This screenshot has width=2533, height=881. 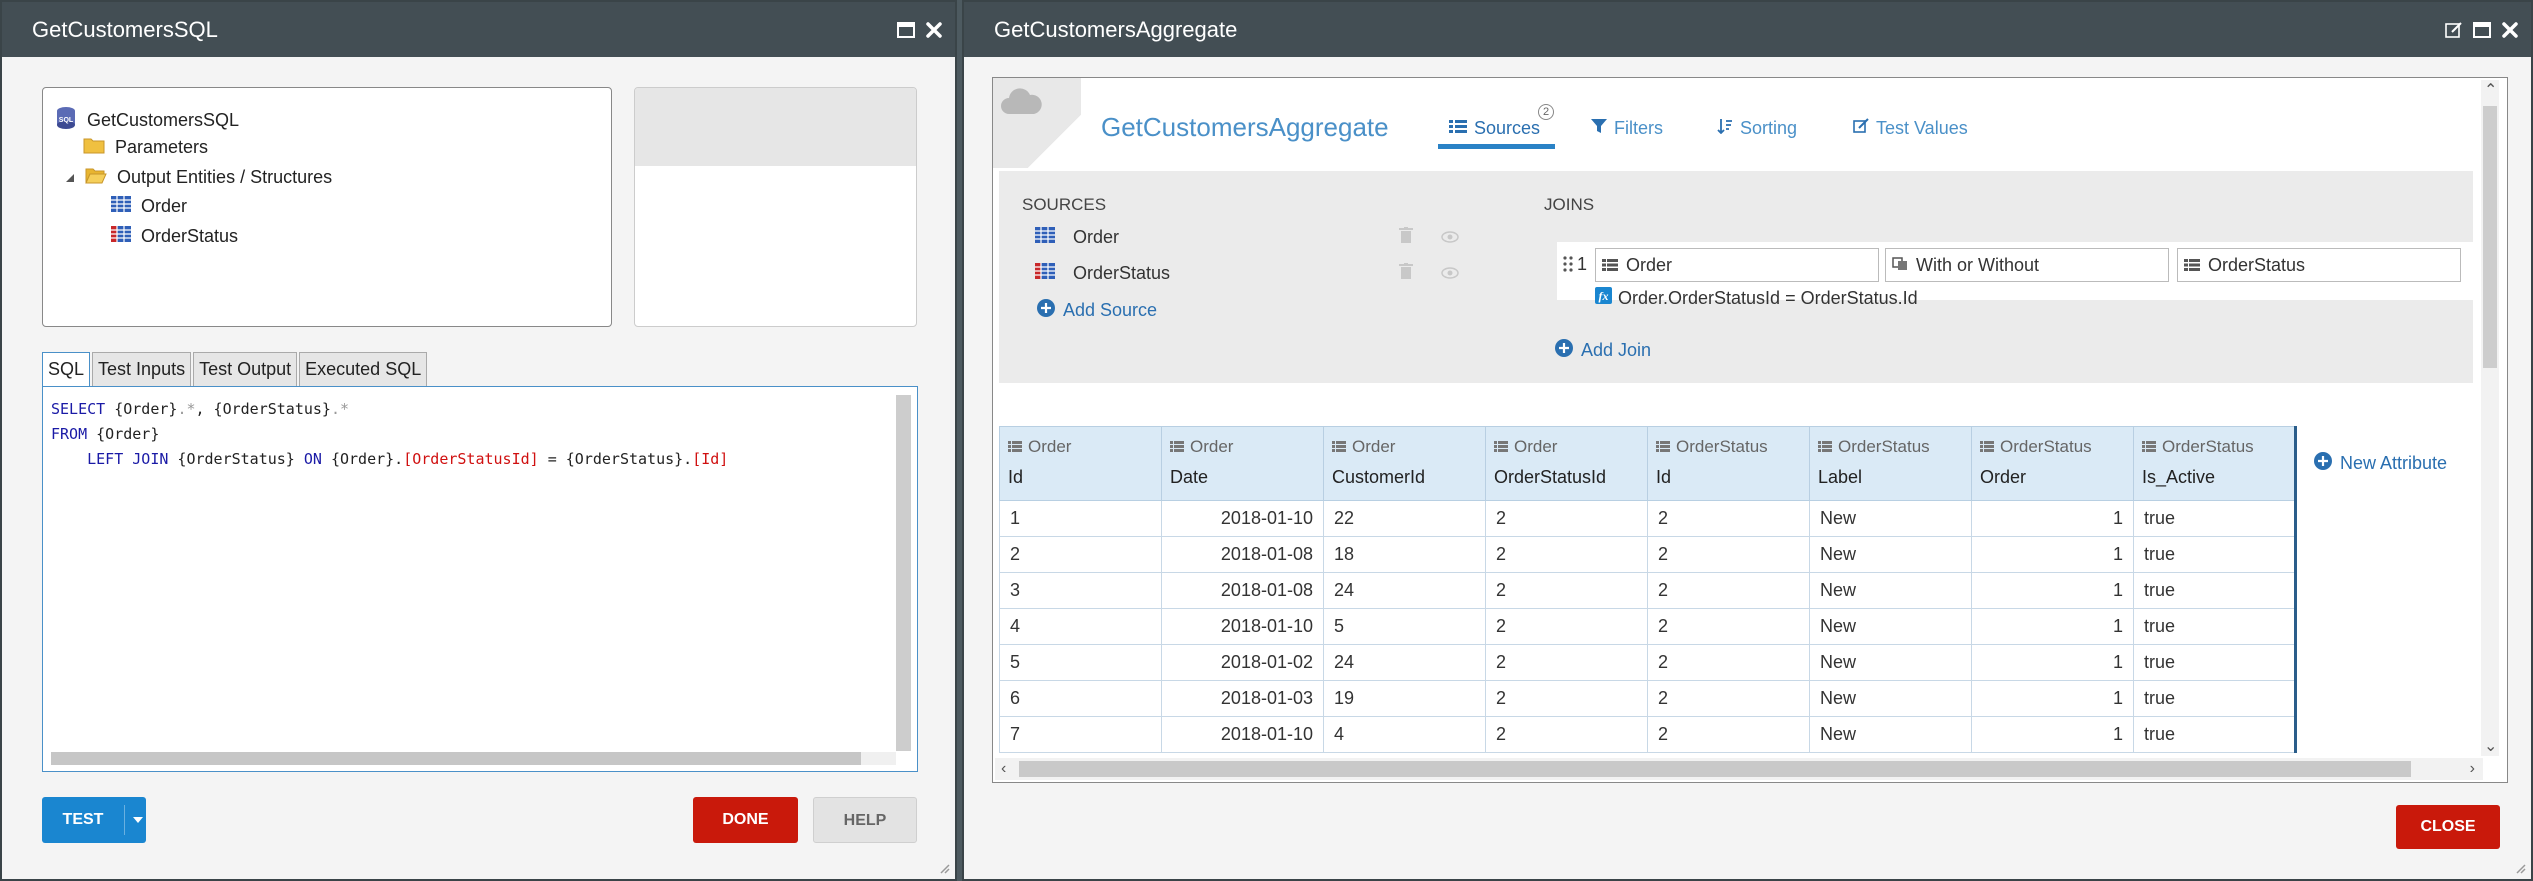 What do you see at coordinates (1122, 273) in the screenshot?
I see `source-name: OrderStatus` at bounding box center [1122, 273].